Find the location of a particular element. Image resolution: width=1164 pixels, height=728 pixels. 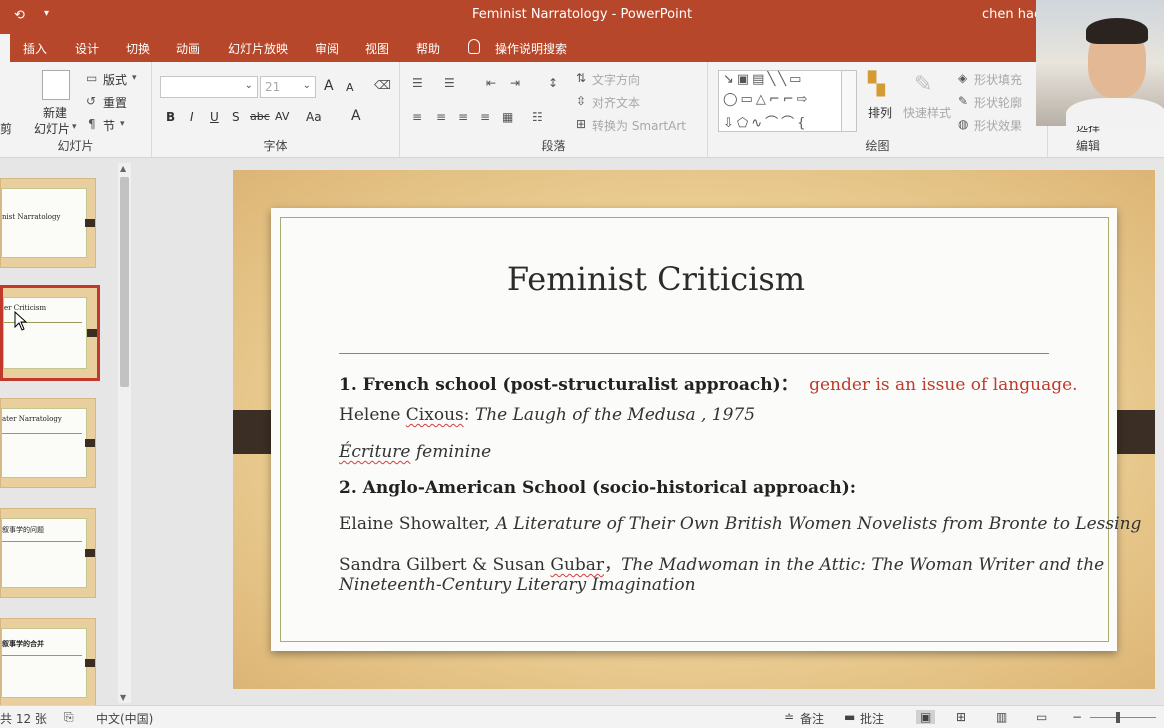

align-left-icon: ≡ is located at coordinates (417, 117).